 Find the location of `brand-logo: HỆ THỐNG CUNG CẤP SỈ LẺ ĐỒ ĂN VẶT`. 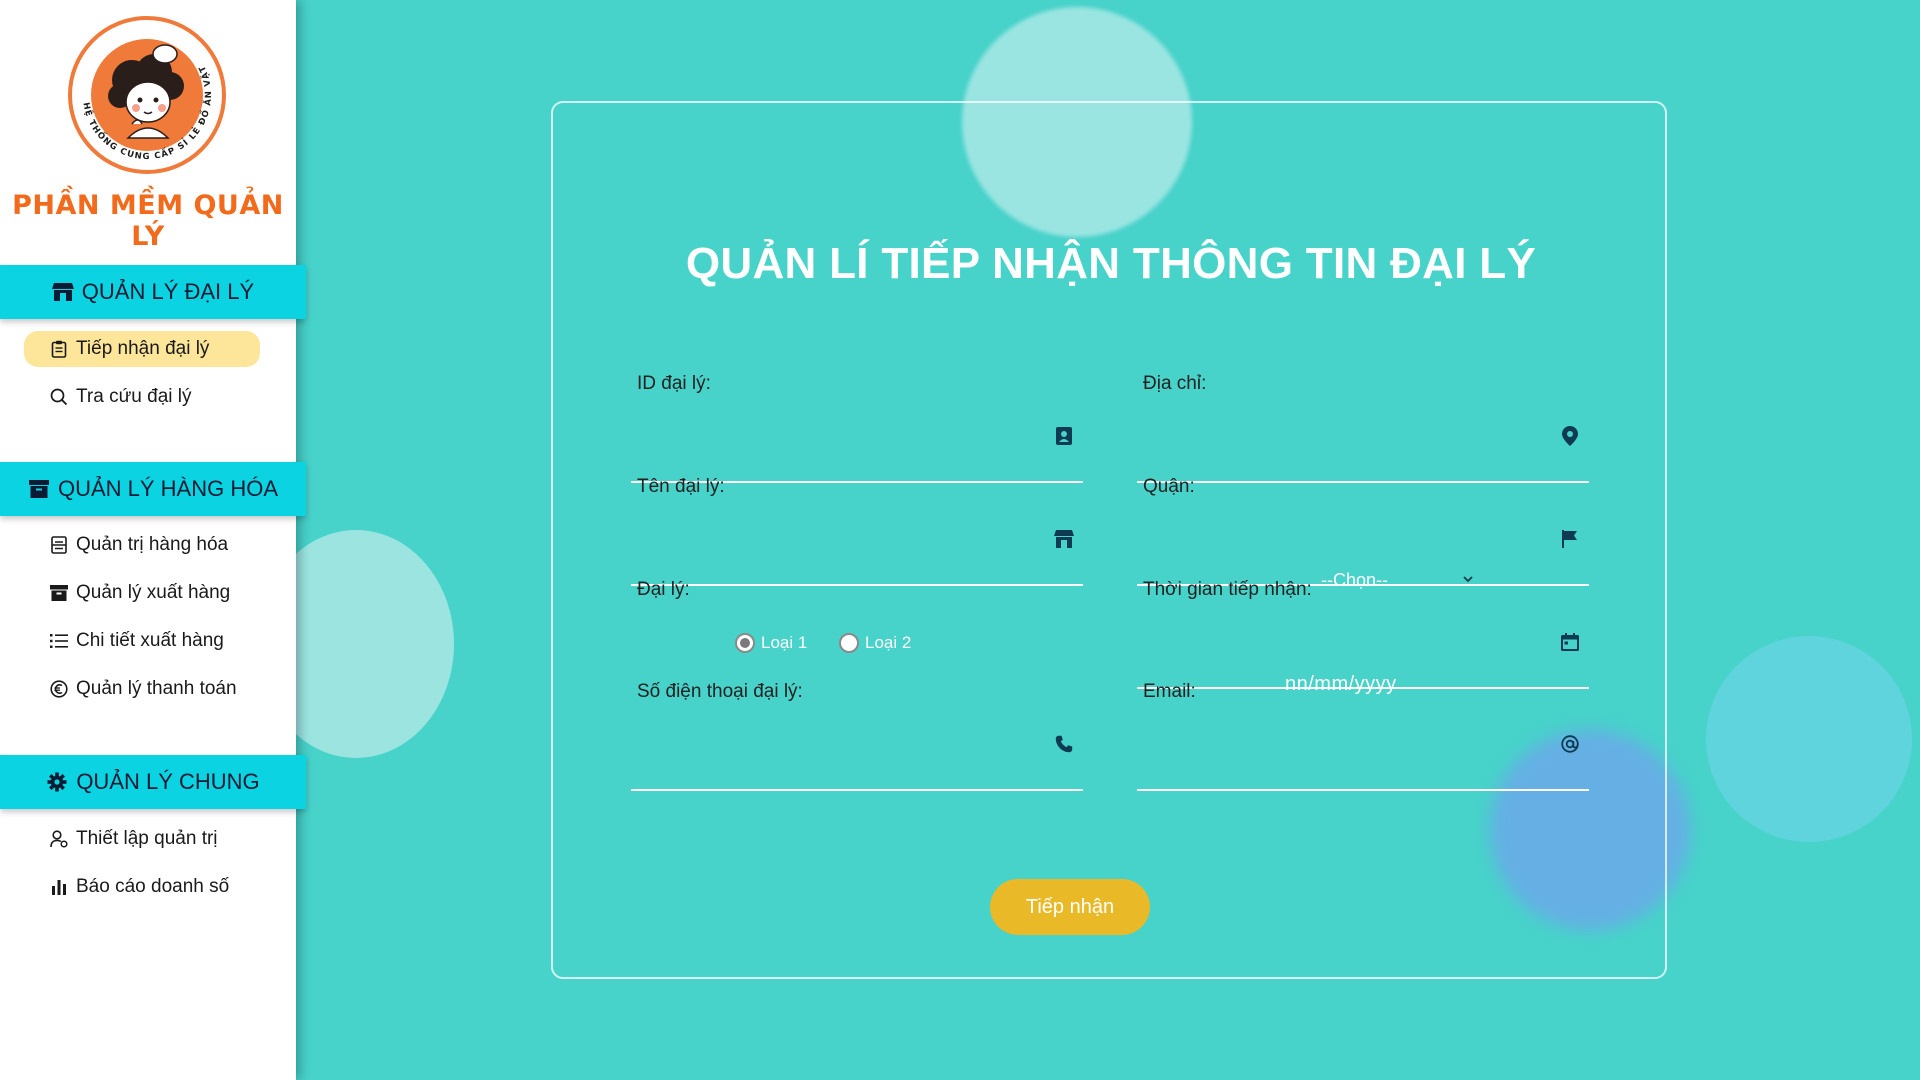

brand-logo: HỆ THỐNG CUNG CẤP SỈ LẺ ĐỒ ĂN VẶT is located at coordinates (147, 95).